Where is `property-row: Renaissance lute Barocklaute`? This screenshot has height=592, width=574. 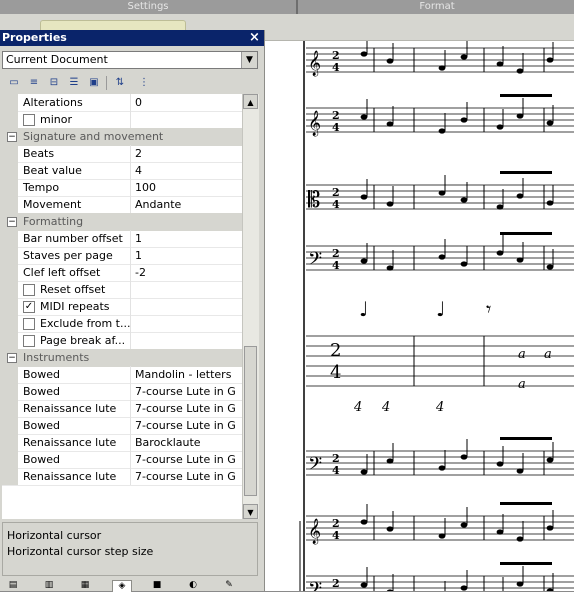 property-row: Renaissance lute Barocklaute is located at coordinates (122, 443).